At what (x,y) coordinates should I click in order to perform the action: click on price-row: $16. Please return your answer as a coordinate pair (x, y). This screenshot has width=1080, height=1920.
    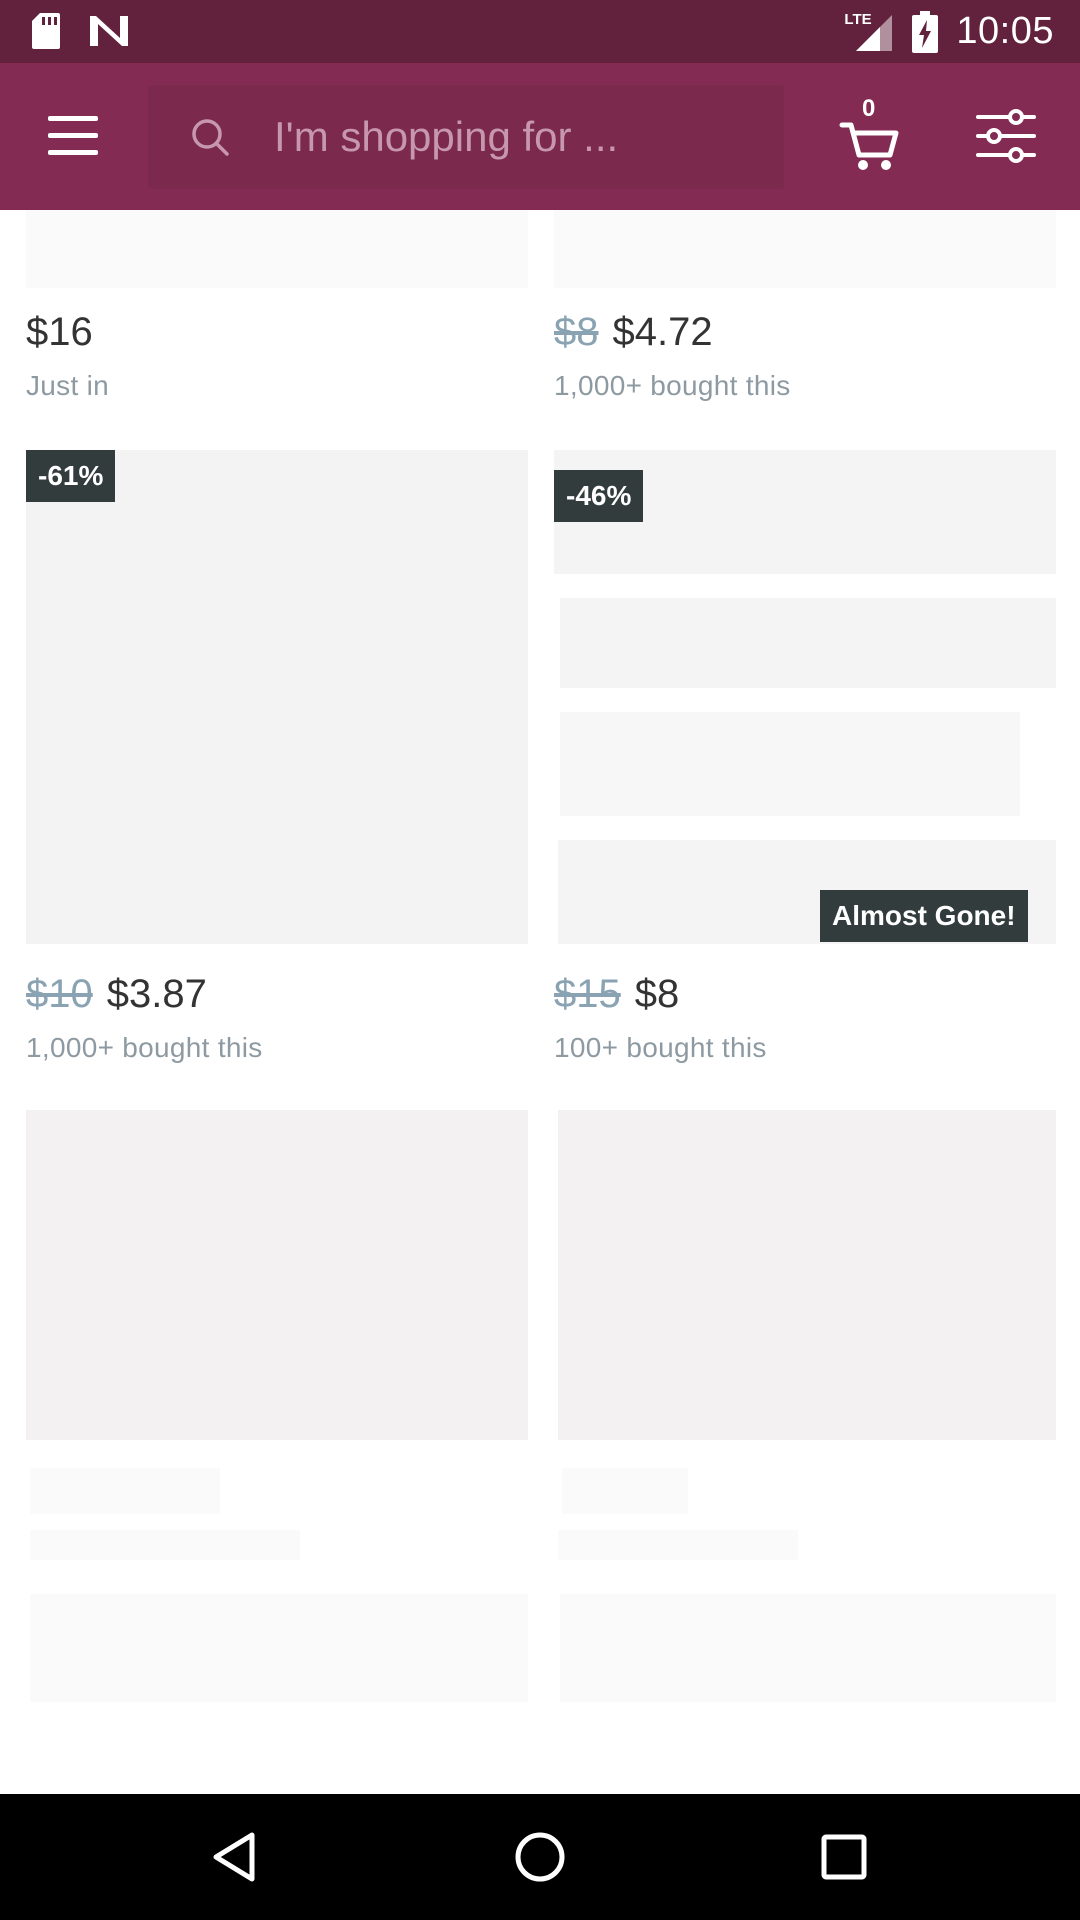
    Looking at the image, I should click on (59, 332).